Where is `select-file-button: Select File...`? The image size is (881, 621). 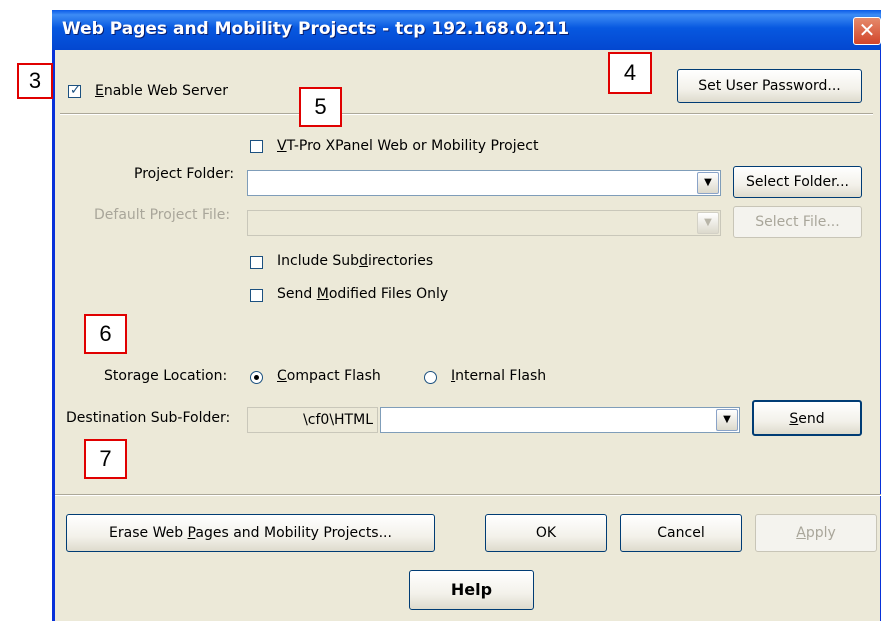 select-file-button: Select File... is located at coordinates (797, 222).